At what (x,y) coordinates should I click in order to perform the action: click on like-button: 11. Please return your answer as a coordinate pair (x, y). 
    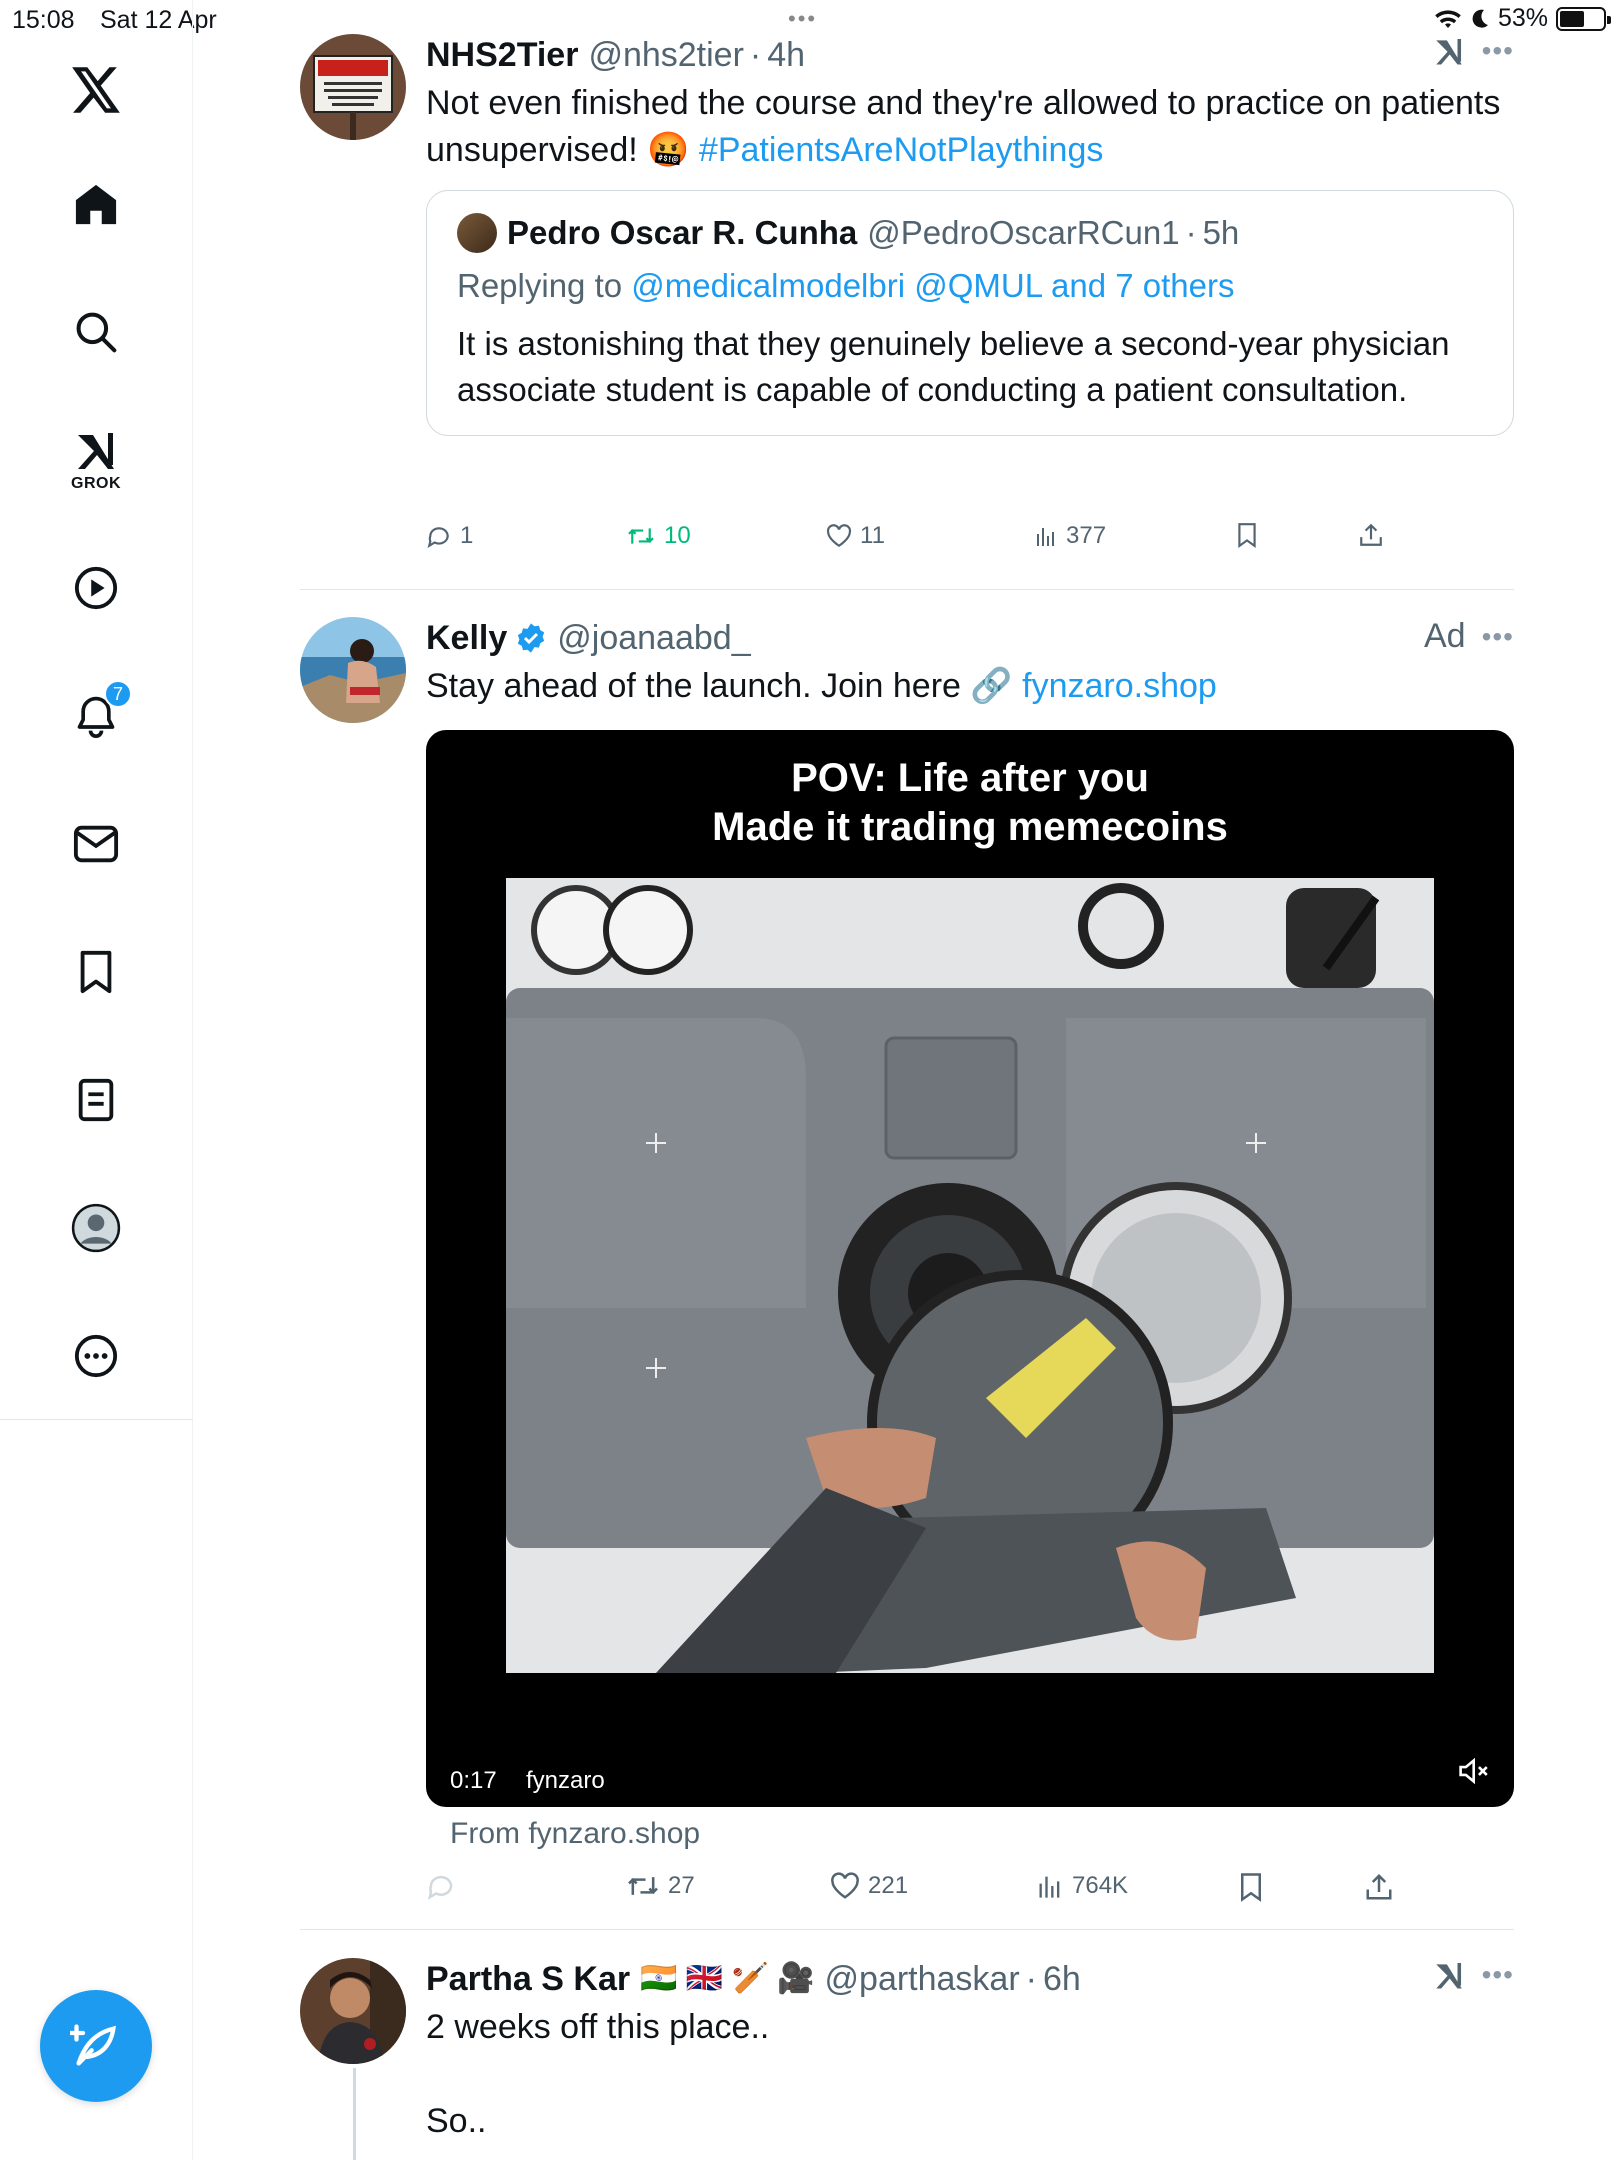
    Looking at the image, I should click on (855, 536).